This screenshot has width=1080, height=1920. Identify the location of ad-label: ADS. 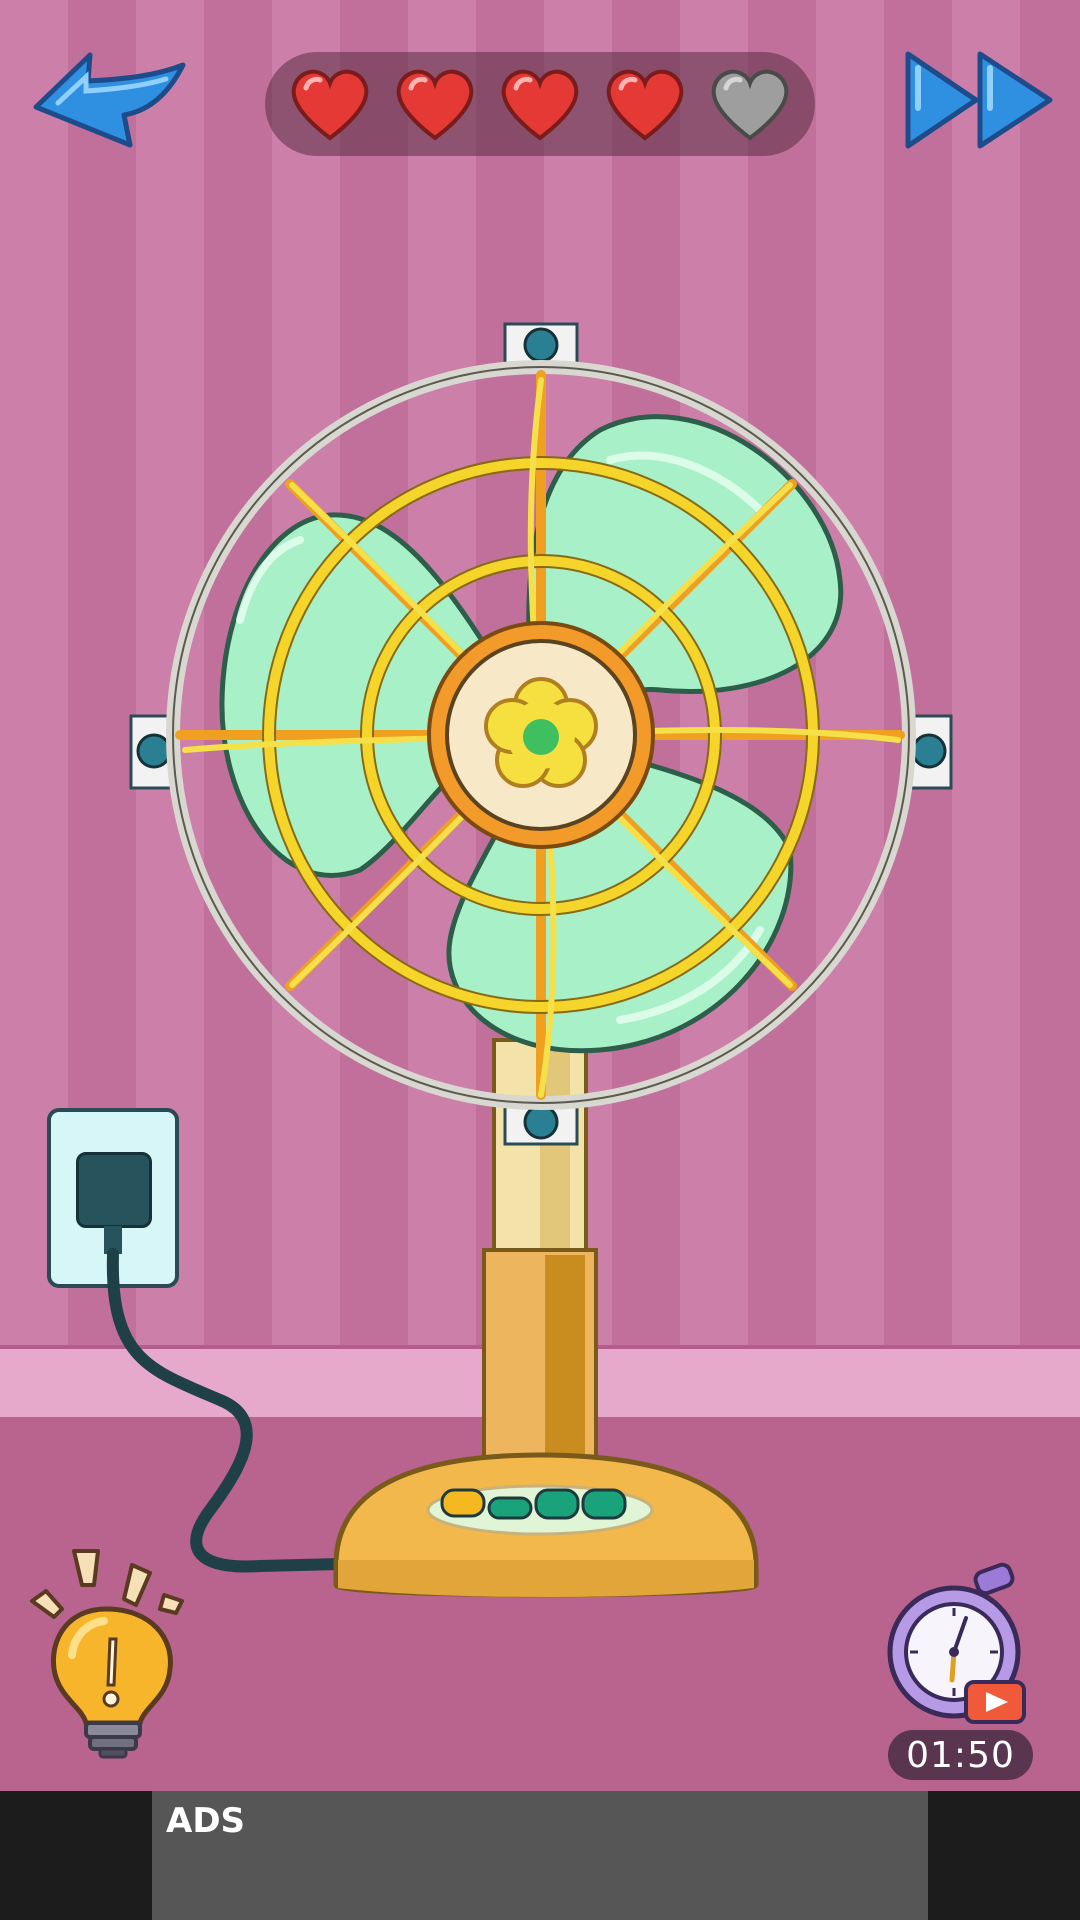
(206, 1821).